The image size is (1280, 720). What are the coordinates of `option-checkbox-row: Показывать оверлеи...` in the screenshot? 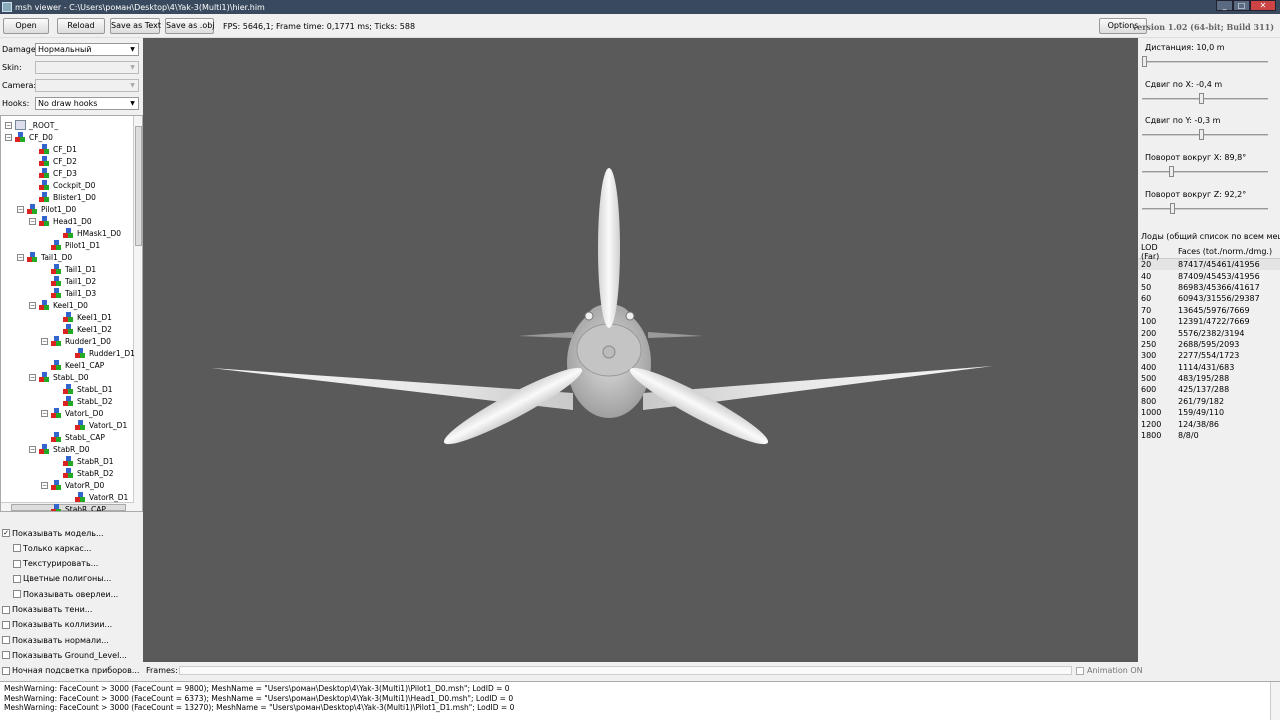 It's located at (65, 594).